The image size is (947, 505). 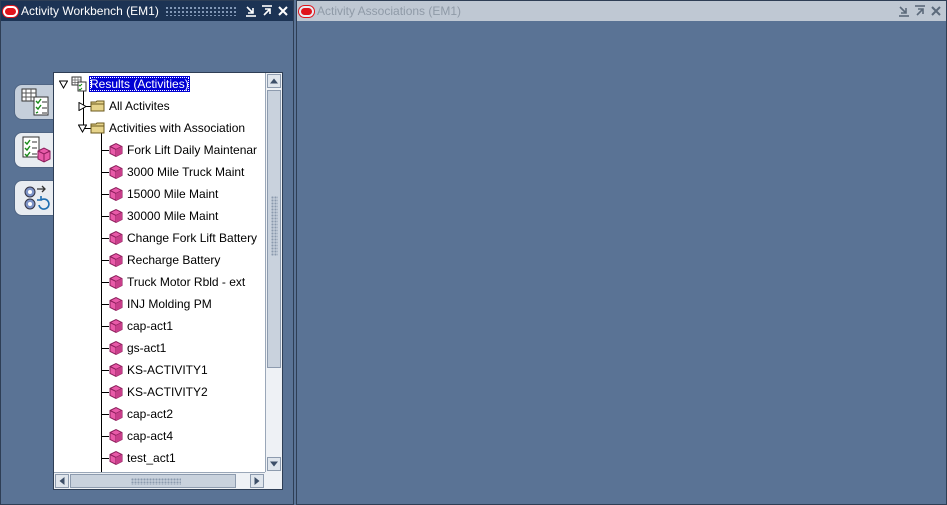 I want to click on window-title: Activity Workbench (EM1), so click(x=90, y=11).